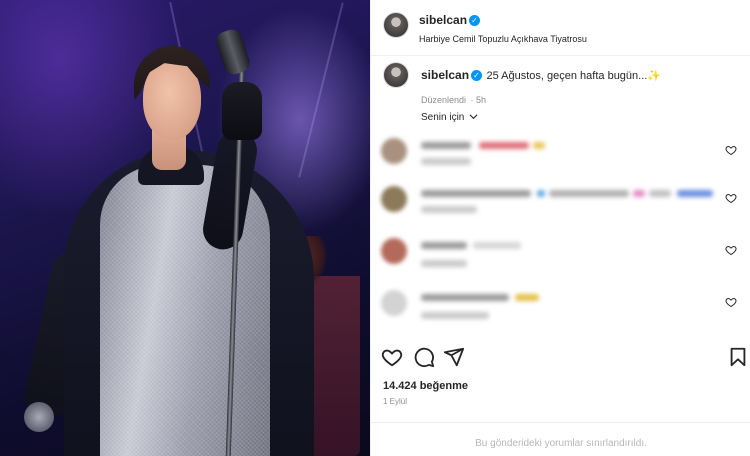 The image size is (750, 456). What do you see at coordinates (242, 111) in the screenshot?
I see `singer-glove` at bounding box center [242, 111].